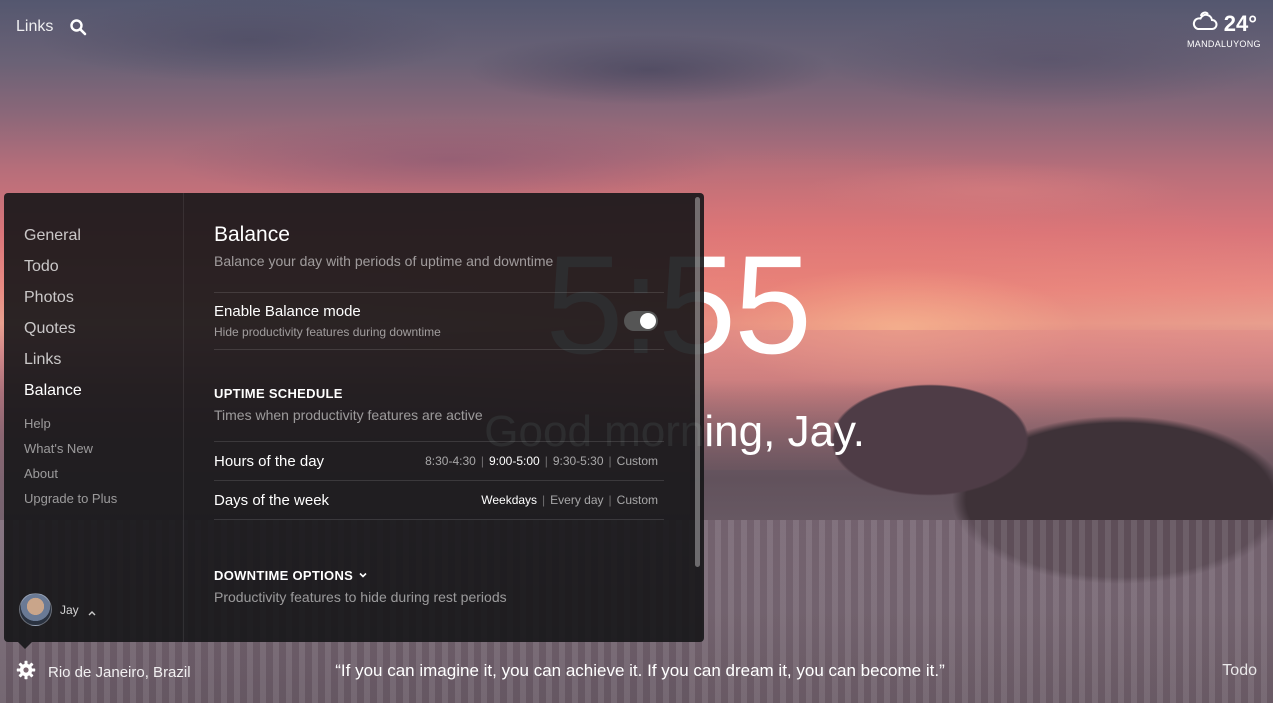 This screenshot has width=1273, height=703. I want to click on avatar, so click(35, 609).